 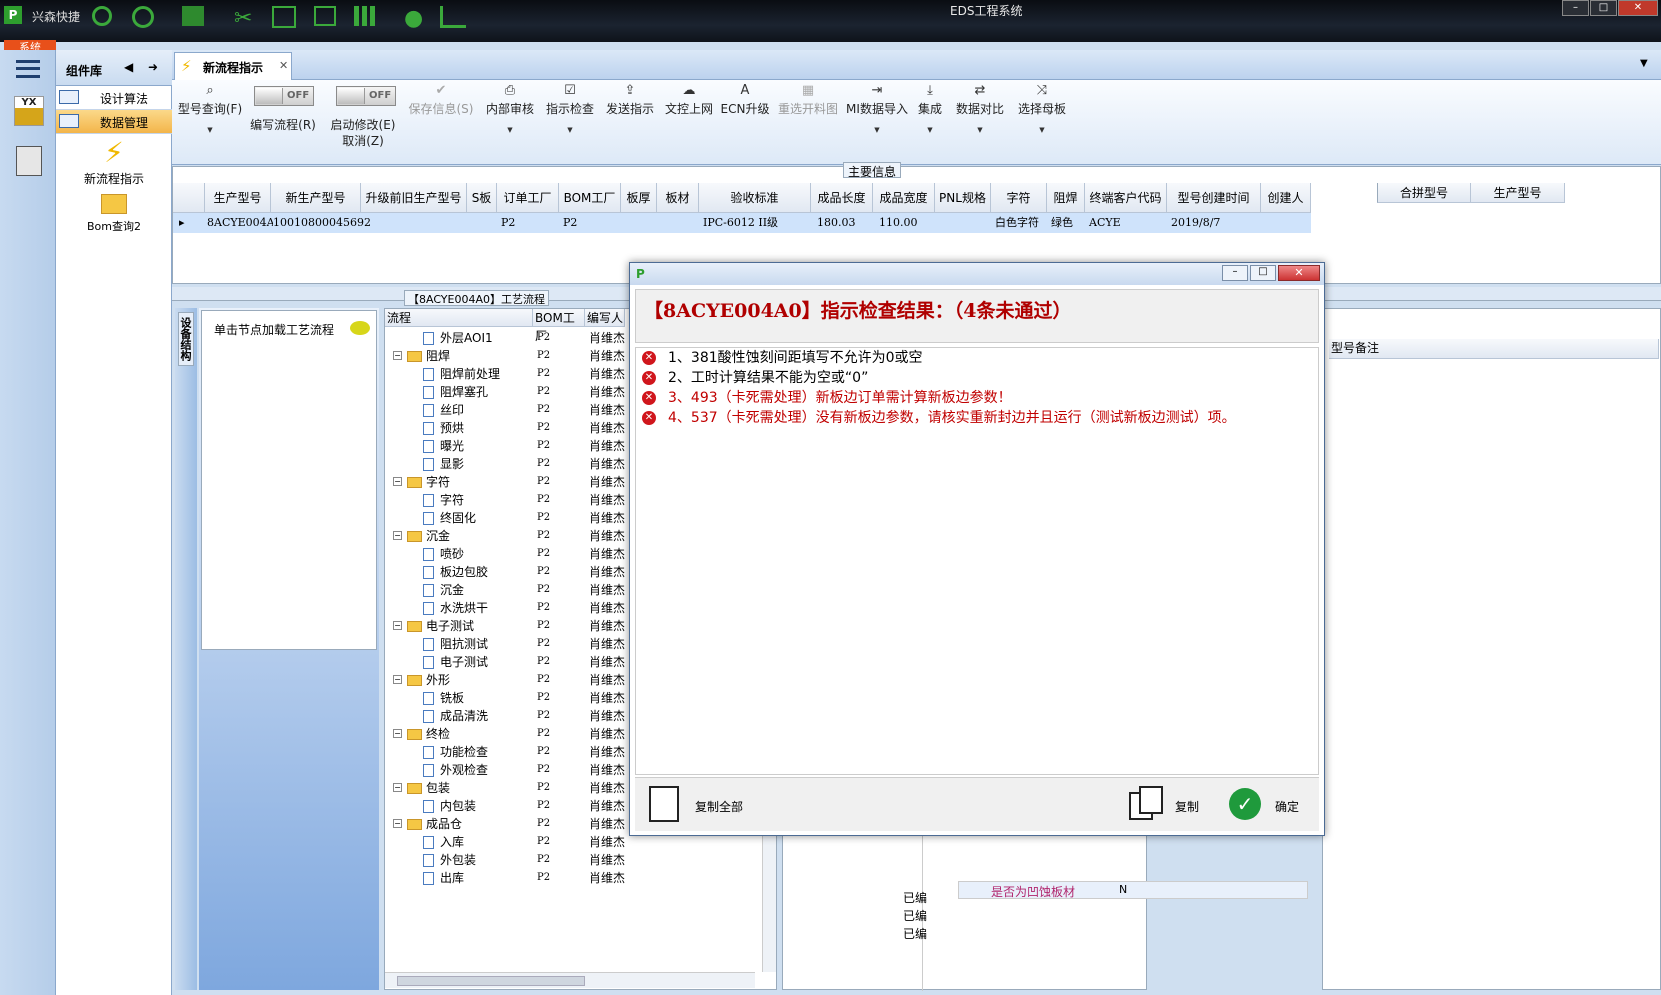 What do you see at coordinates (528, 198) in the screenshot?
I see `grid-header: 订单工厂` at bounding box center [528, 198].